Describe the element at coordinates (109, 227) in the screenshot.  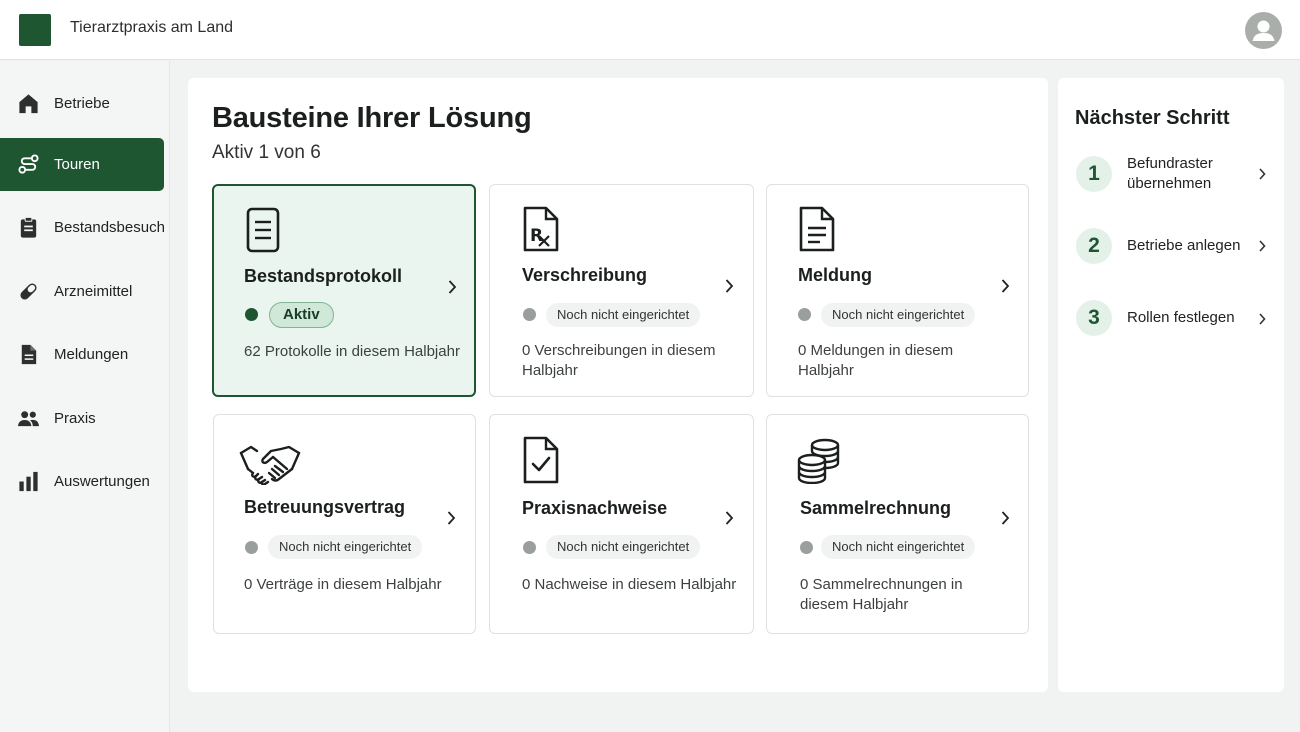
I see `sidebar-item-label: Bestandsbesuch` at that location.